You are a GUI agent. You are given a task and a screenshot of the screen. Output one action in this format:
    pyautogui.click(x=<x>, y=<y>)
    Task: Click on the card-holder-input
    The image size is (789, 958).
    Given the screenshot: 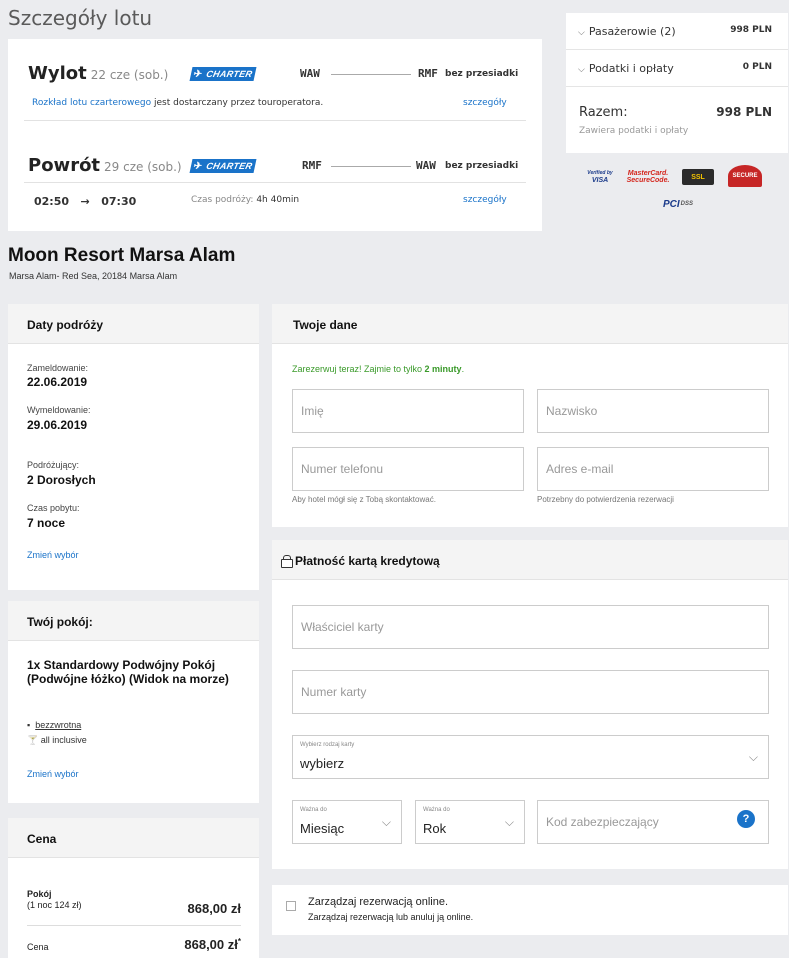 What is the action you would take?
    pyautogui.click(x=530, y=627)
    